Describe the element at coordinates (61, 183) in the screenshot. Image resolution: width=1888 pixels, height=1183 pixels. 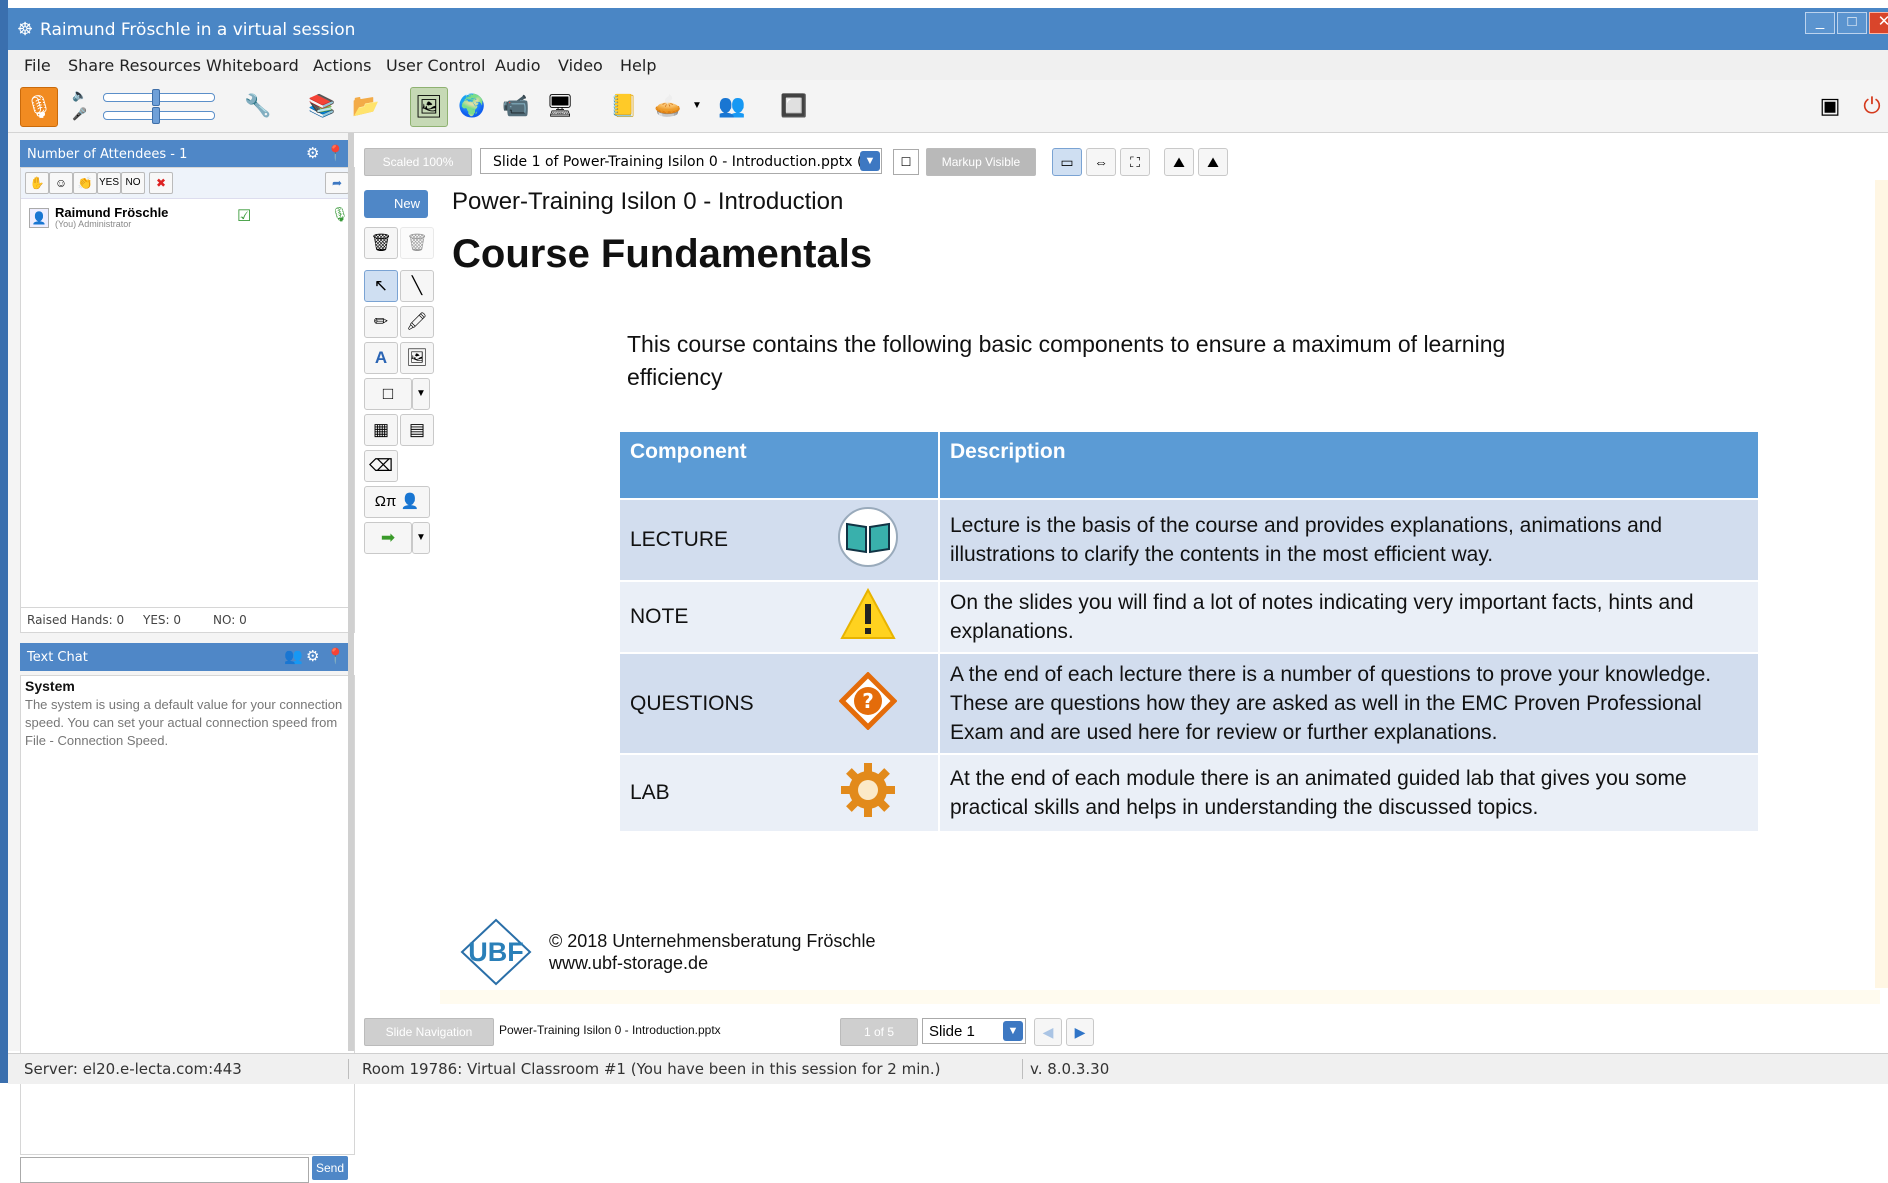
I see `smile-icon: ☺` at that location.